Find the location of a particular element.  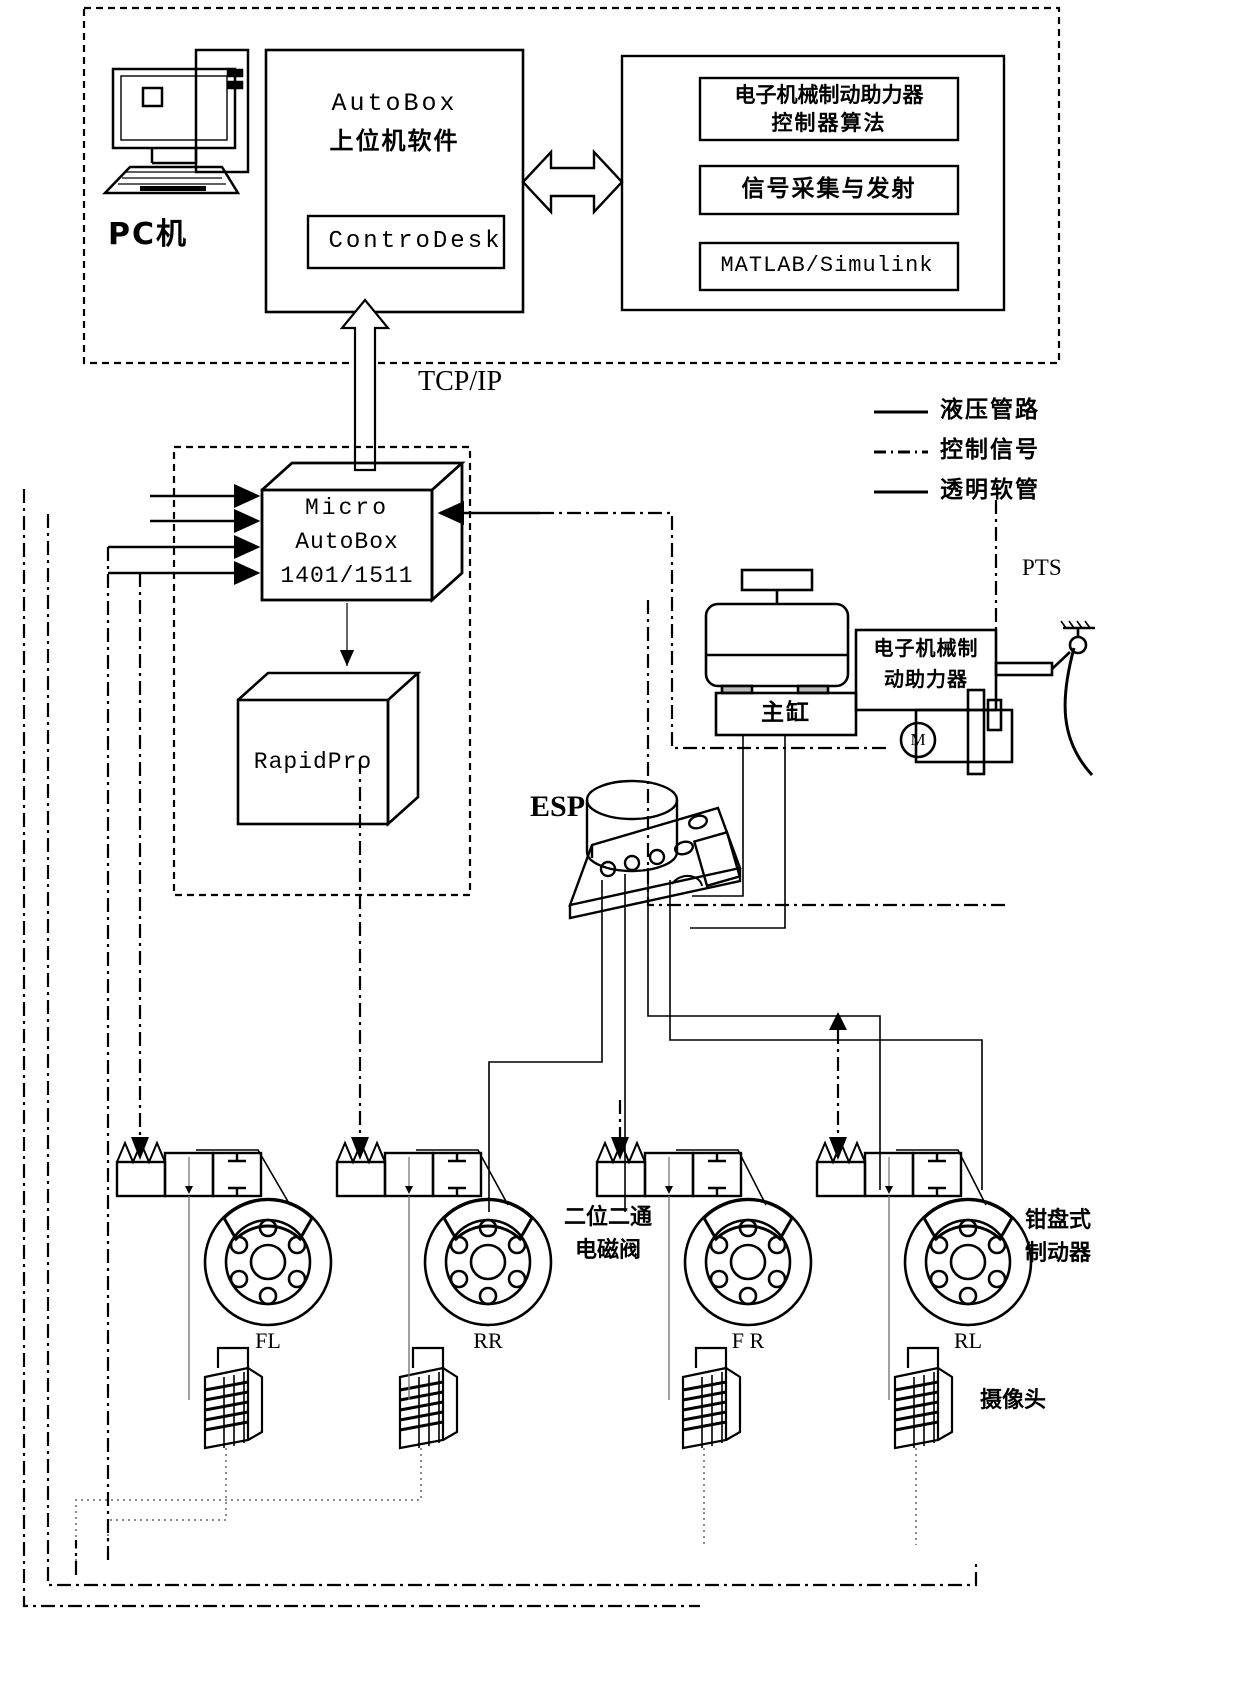

micro-autobox-line2: AutoBox is located at coordinates (347, 542).